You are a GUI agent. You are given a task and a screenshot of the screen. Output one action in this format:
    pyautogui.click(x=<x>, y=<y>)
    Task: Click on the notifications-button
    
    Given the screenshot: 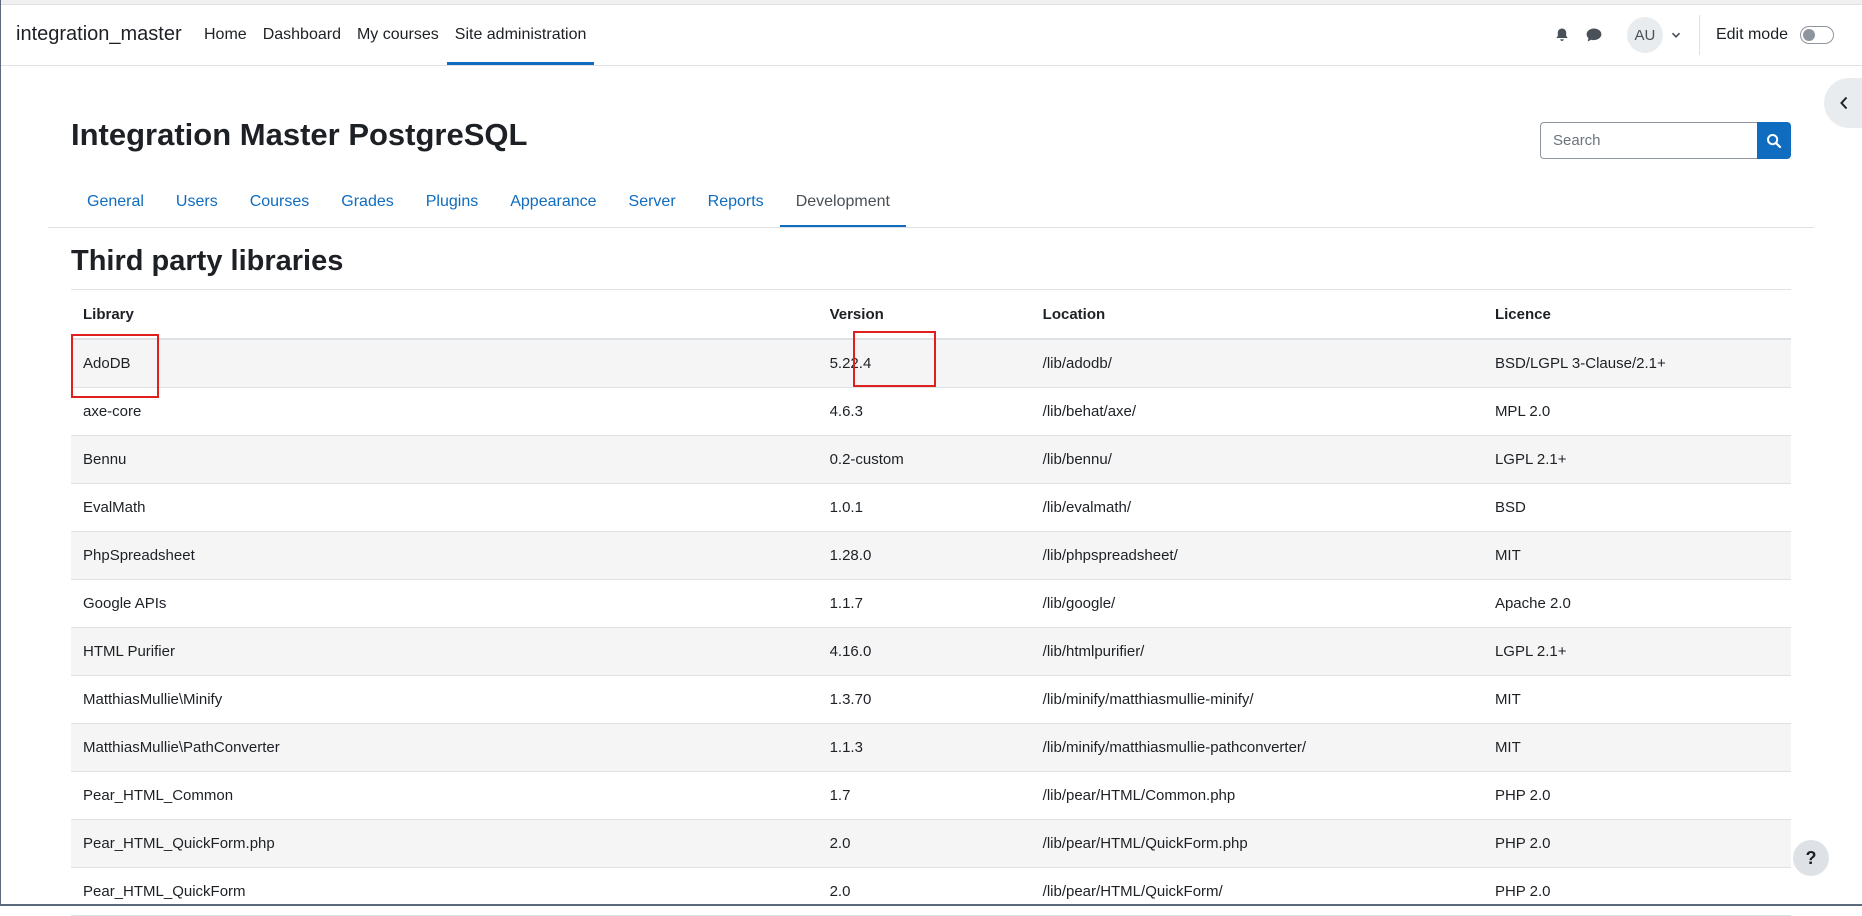 What is the action you would take?
    pyautogui.click(x=1562, y=35)
    